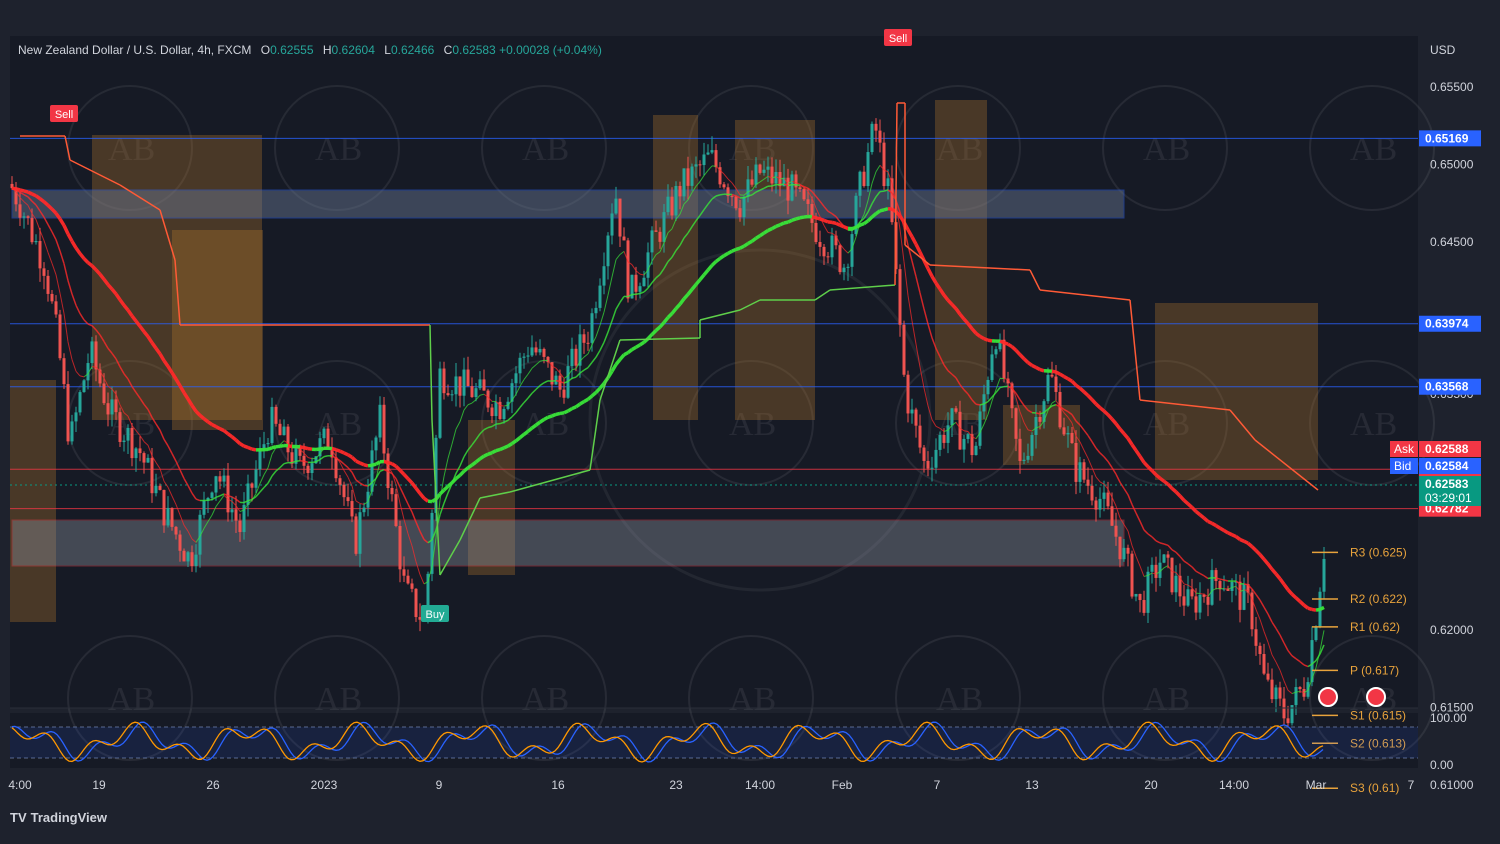 The height and width of the screenshot is (844, 1500). I want to click on time-axis-label: 14:00, so click(760, 785).